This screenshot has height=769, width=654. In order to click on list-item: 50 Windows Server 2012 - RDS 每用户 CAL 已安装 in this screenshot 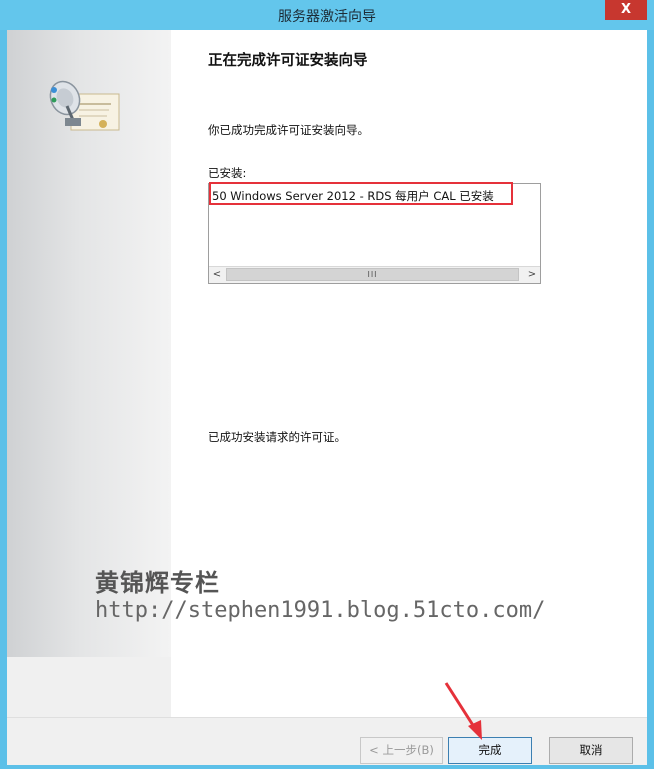, I will do `click(353, 196)`.